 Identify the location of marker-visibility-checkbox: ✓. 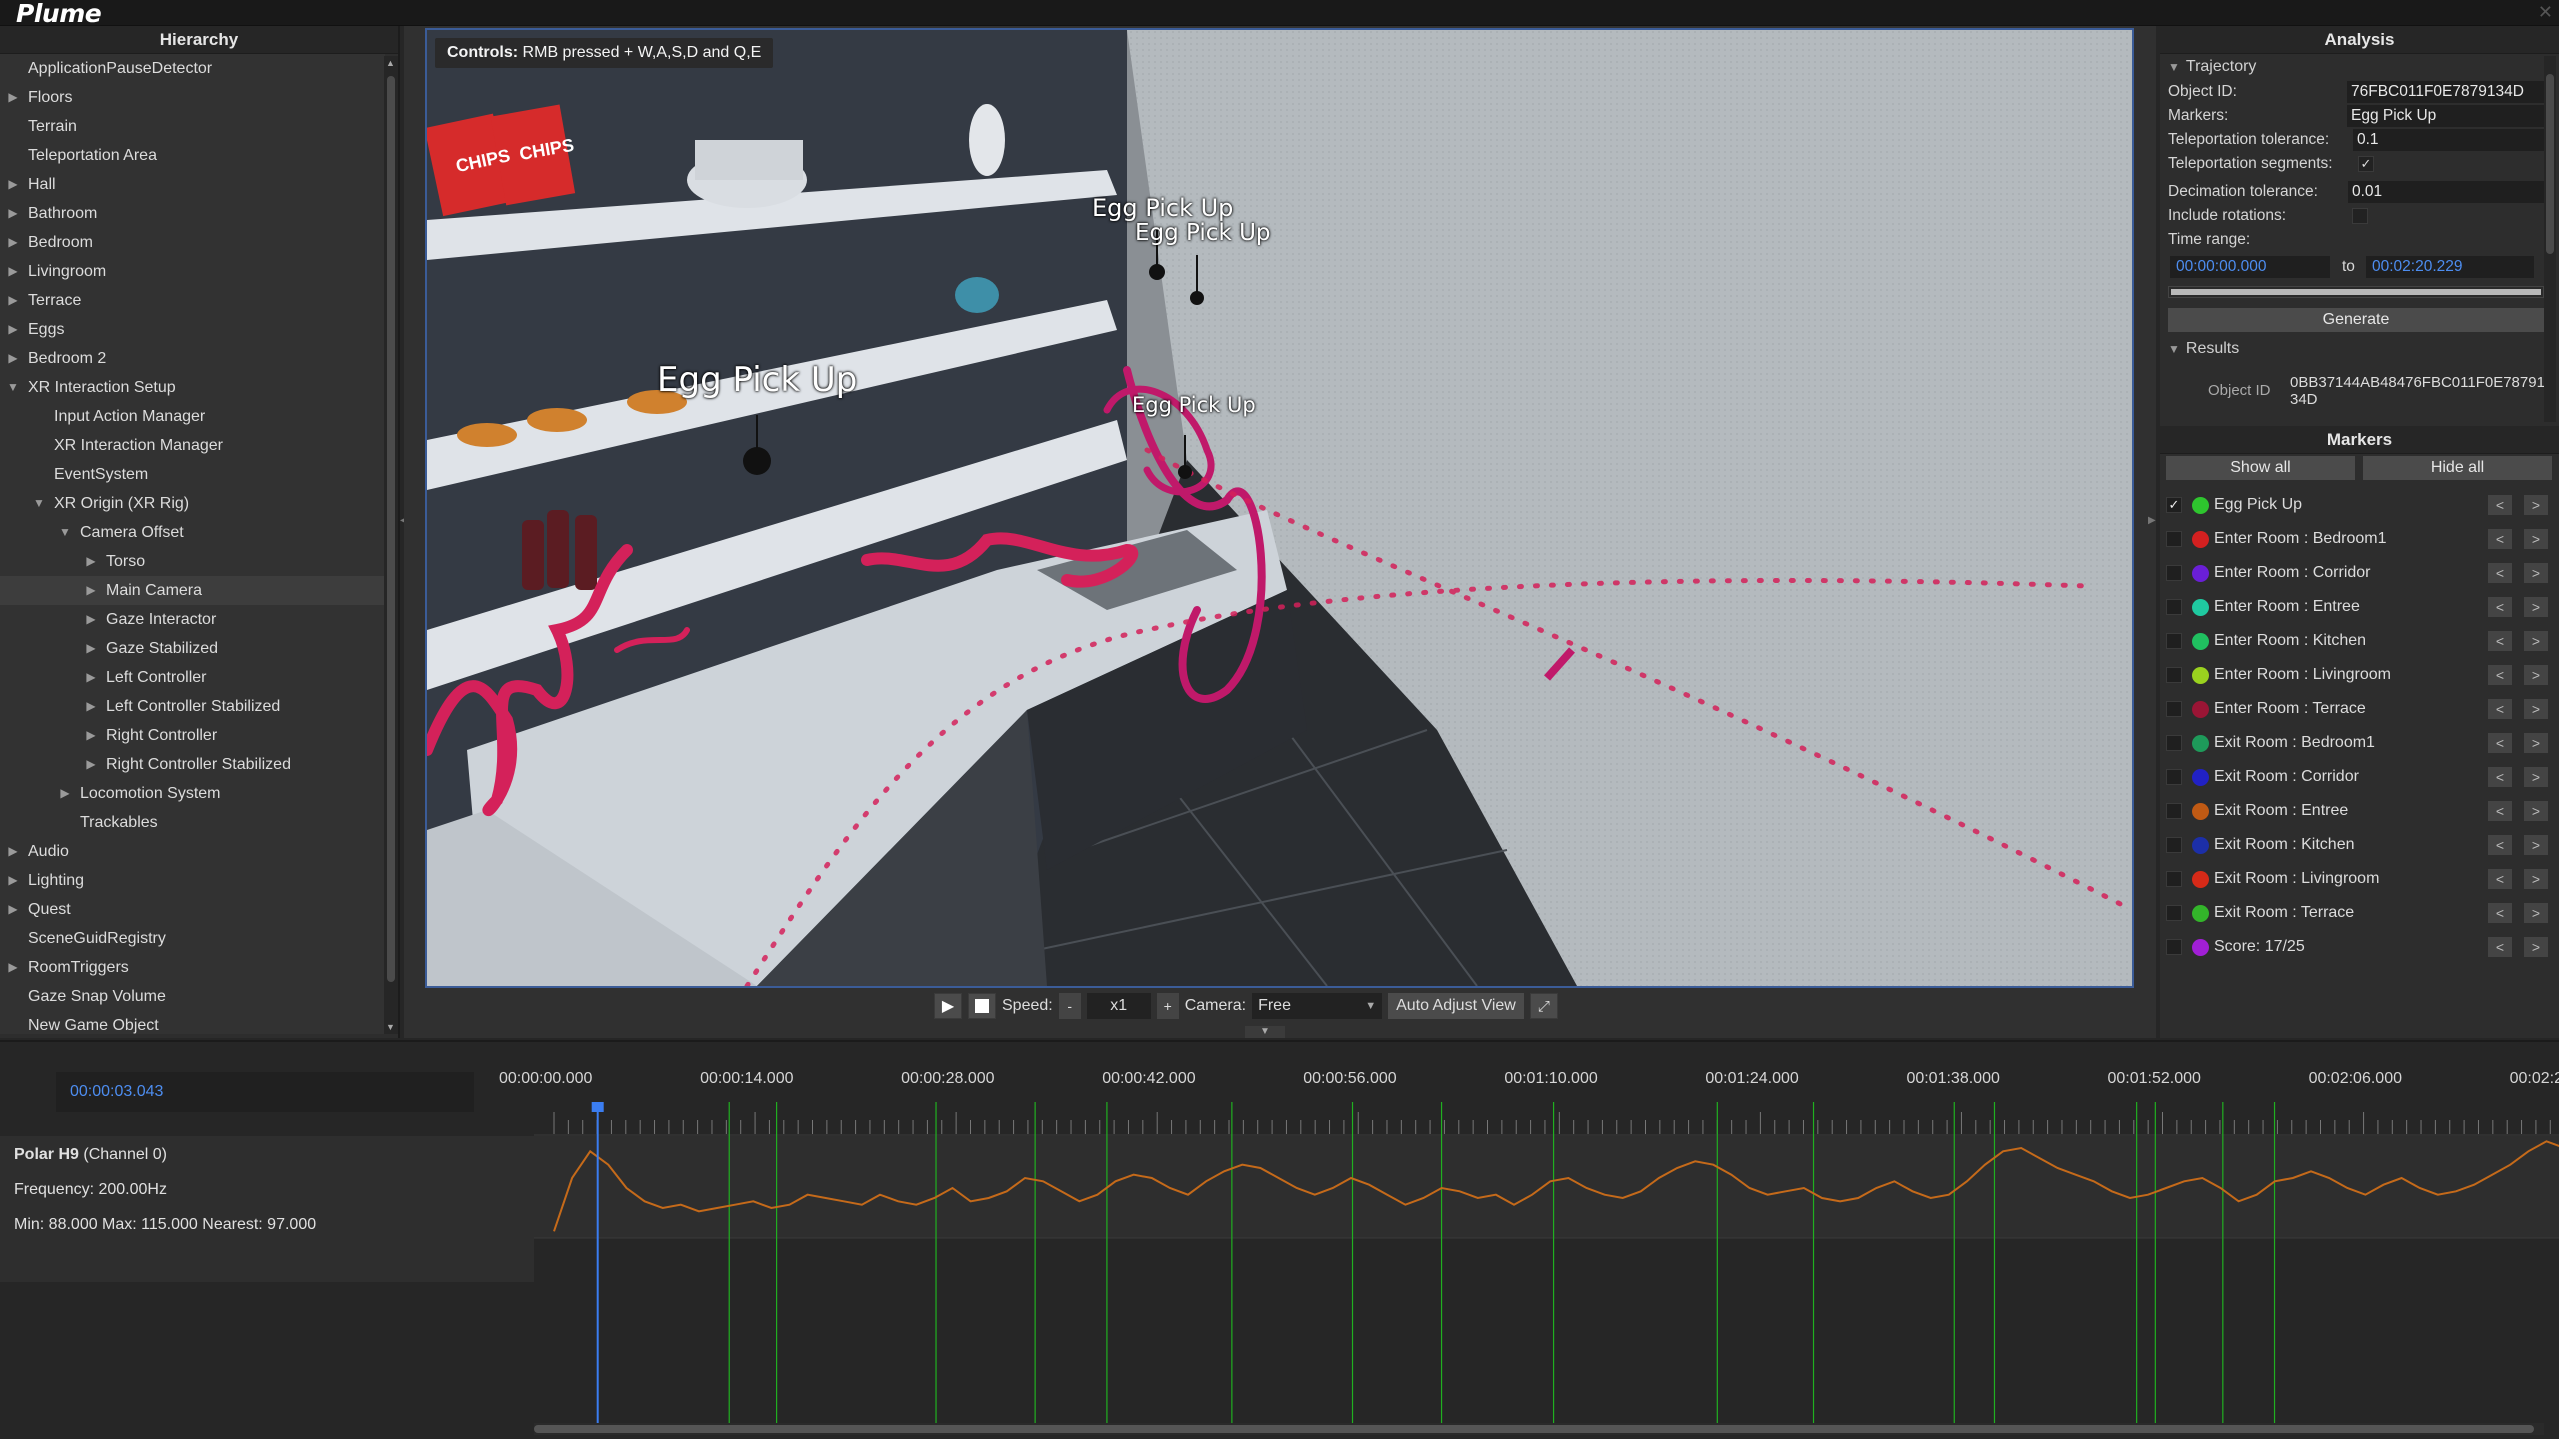
(2174, 505).